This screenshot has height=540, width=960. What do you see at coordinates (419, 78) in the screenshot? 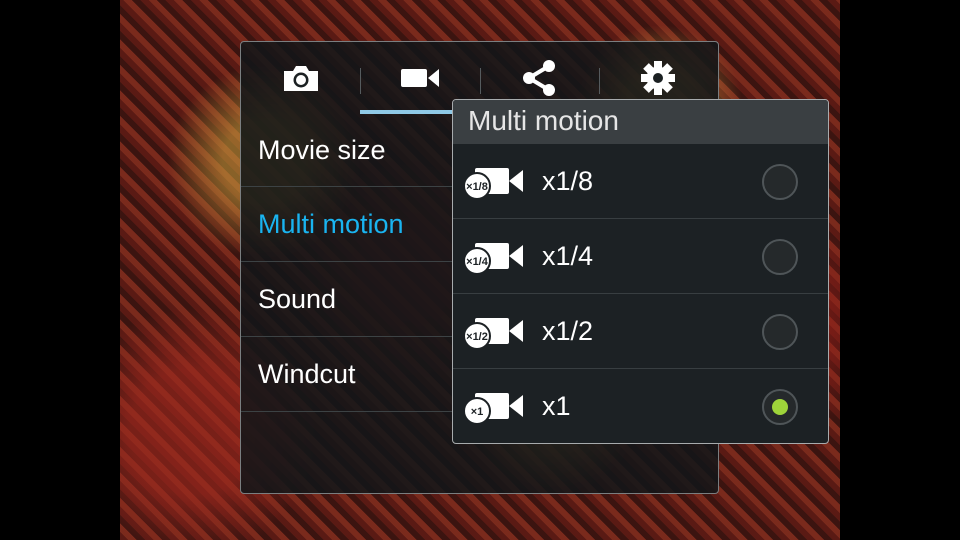
I see `video-camera-icon` at bounding box center [419, 78].